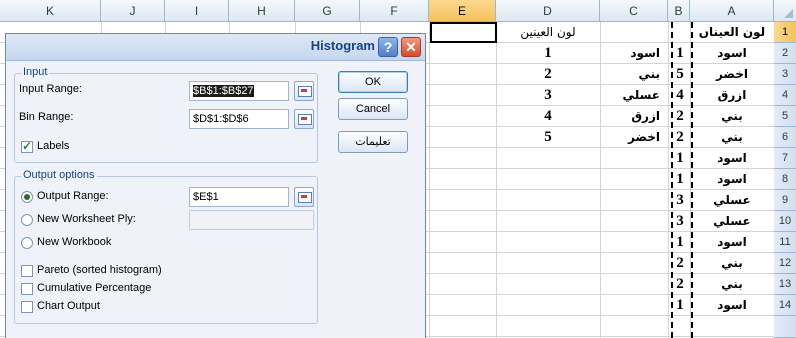  Describe the element at coordinates (548, 11) in the screenshot. I see `column-header-d: D` at that location.